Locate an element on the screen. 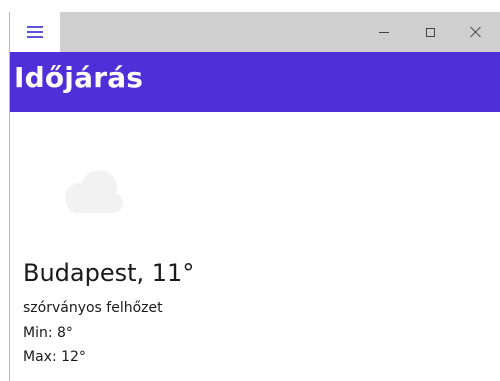 The height and width of the screenshot is (381, 500). menu-button is located at coordinates (35, 32).